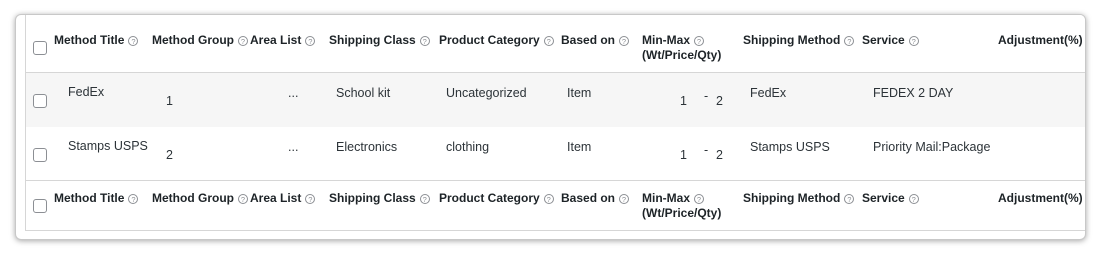 The image size is (1100, 255). I want to click on cell-shipping-method: Stamps USPS, so click(790, 147).